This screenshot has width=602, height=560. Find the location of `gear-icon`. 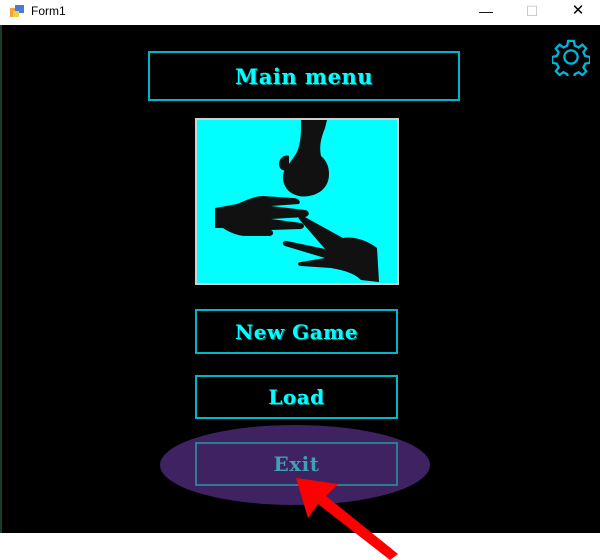

gear-icon is located at coordinates (571, 57).